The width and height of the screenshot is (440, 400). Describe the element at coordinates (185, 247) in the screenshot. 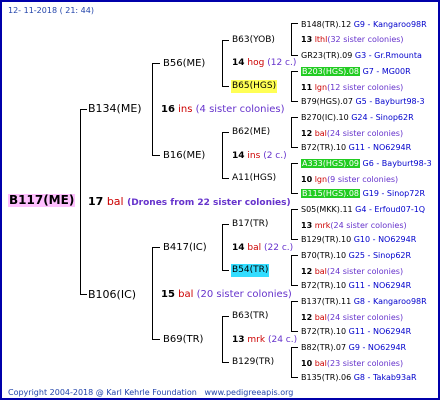

I see `gen2-queen: B417(IC)` at that location.